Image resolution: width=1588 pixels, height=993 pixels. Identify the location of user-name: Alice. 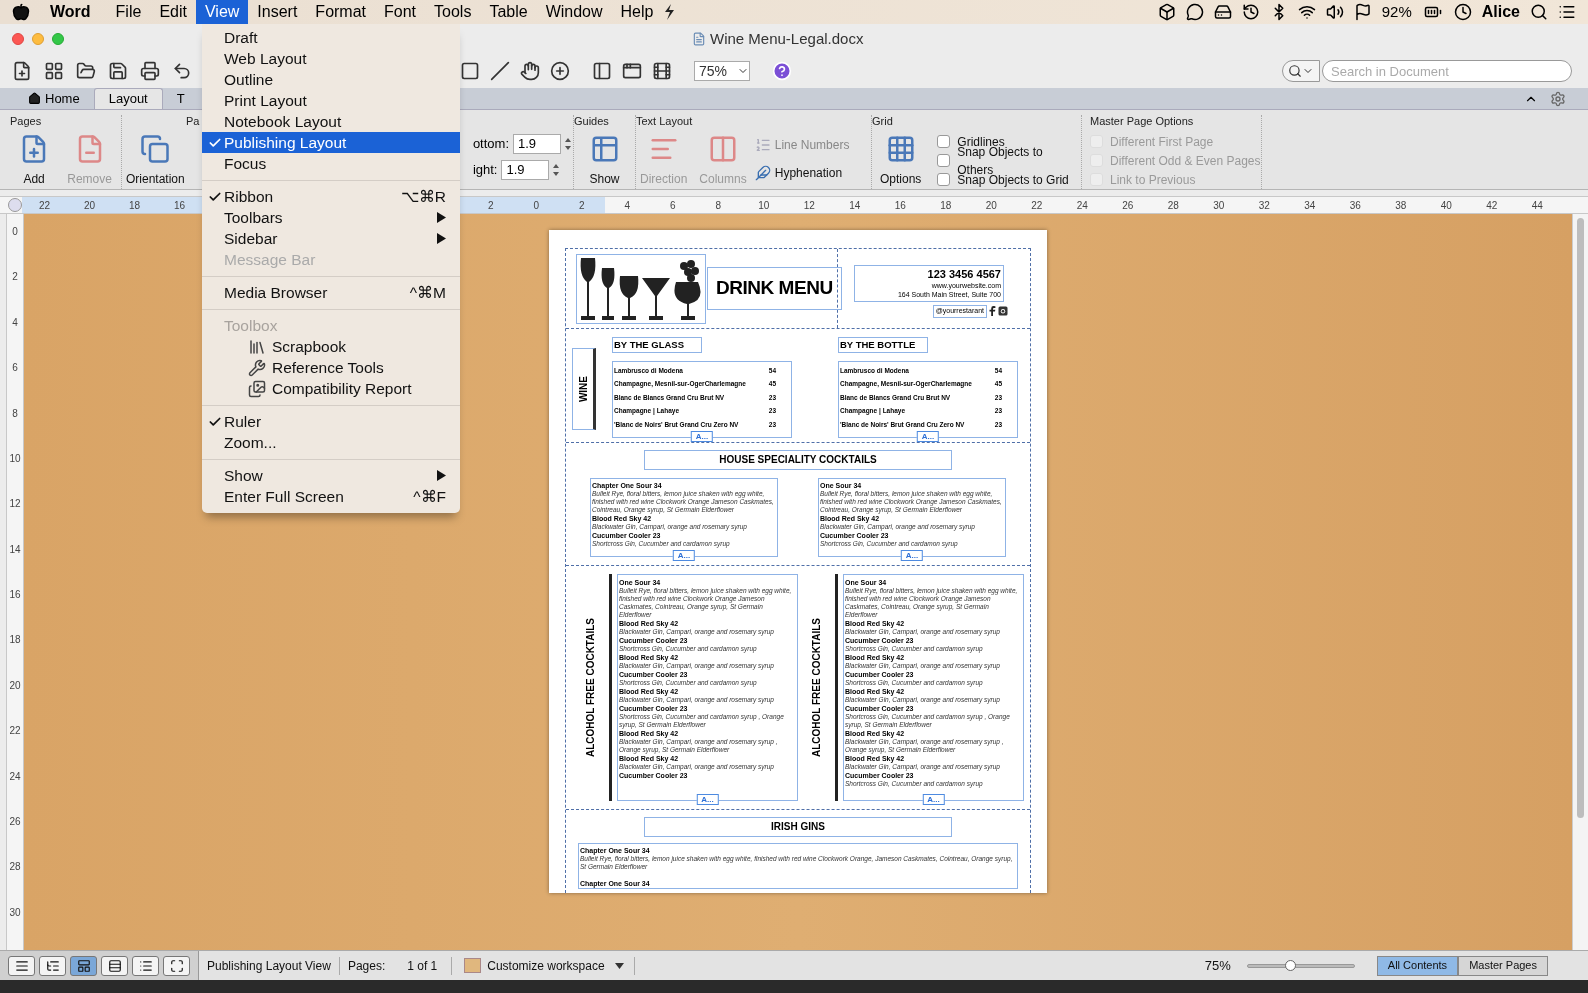
(1500, 12).